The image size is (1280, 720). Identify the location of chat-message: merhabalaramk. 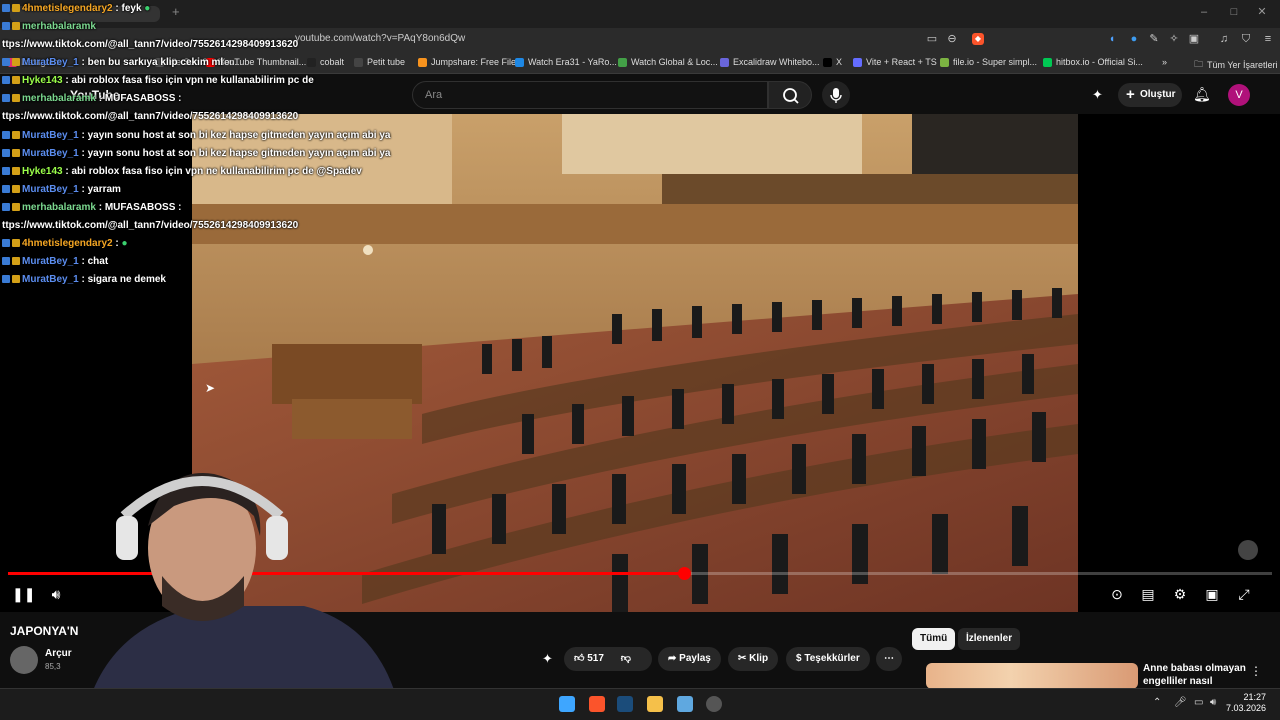
(49, 26).